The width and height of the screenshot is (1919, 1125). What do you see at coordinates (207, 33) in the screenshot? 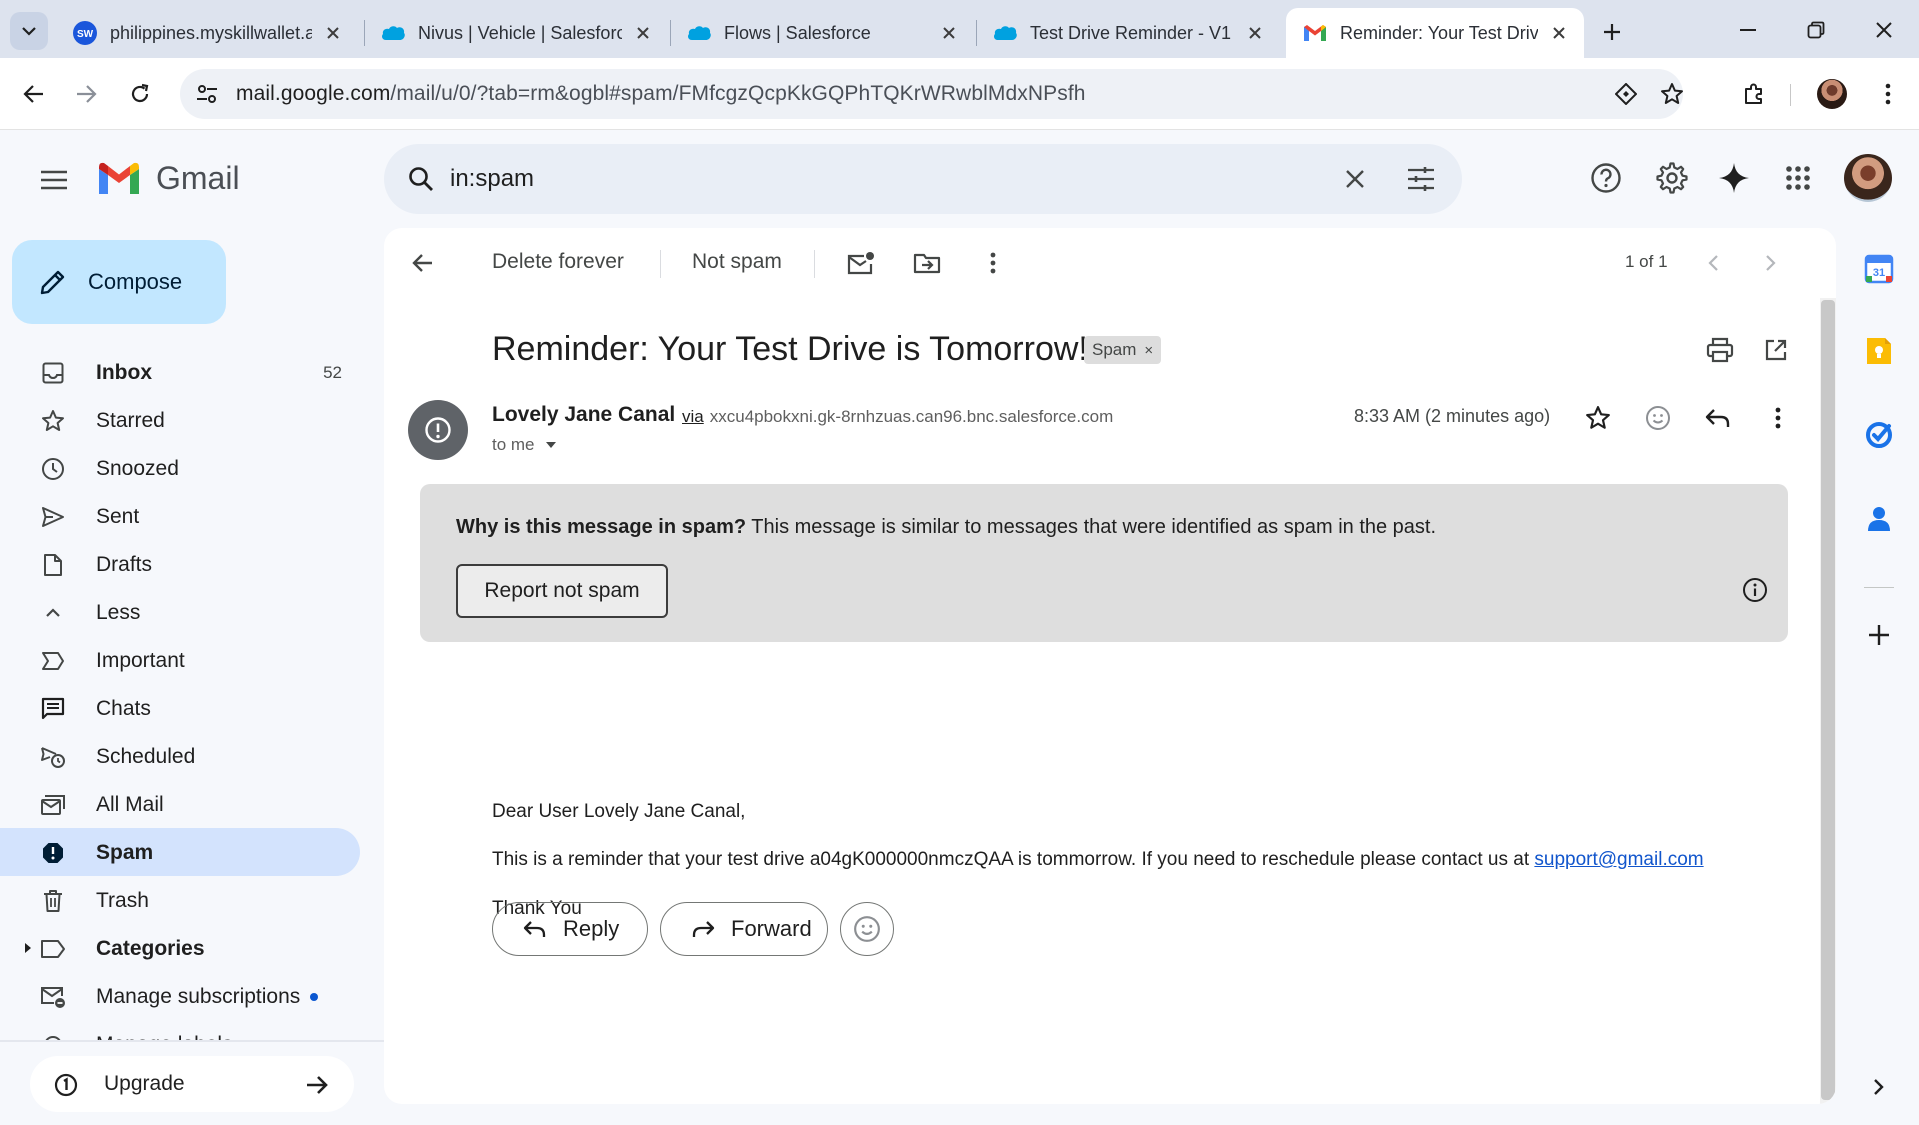
I see `browser-tab-skillwallet: SW philippines.myskillwallet.ai` at bounding box center [207, 33].